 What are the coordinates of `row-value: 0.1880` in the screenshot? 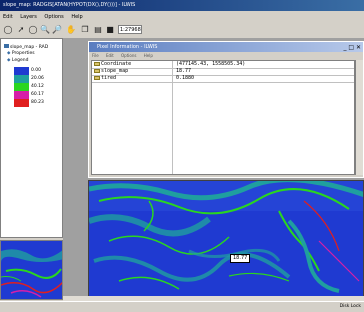 It's located at (185, 78).